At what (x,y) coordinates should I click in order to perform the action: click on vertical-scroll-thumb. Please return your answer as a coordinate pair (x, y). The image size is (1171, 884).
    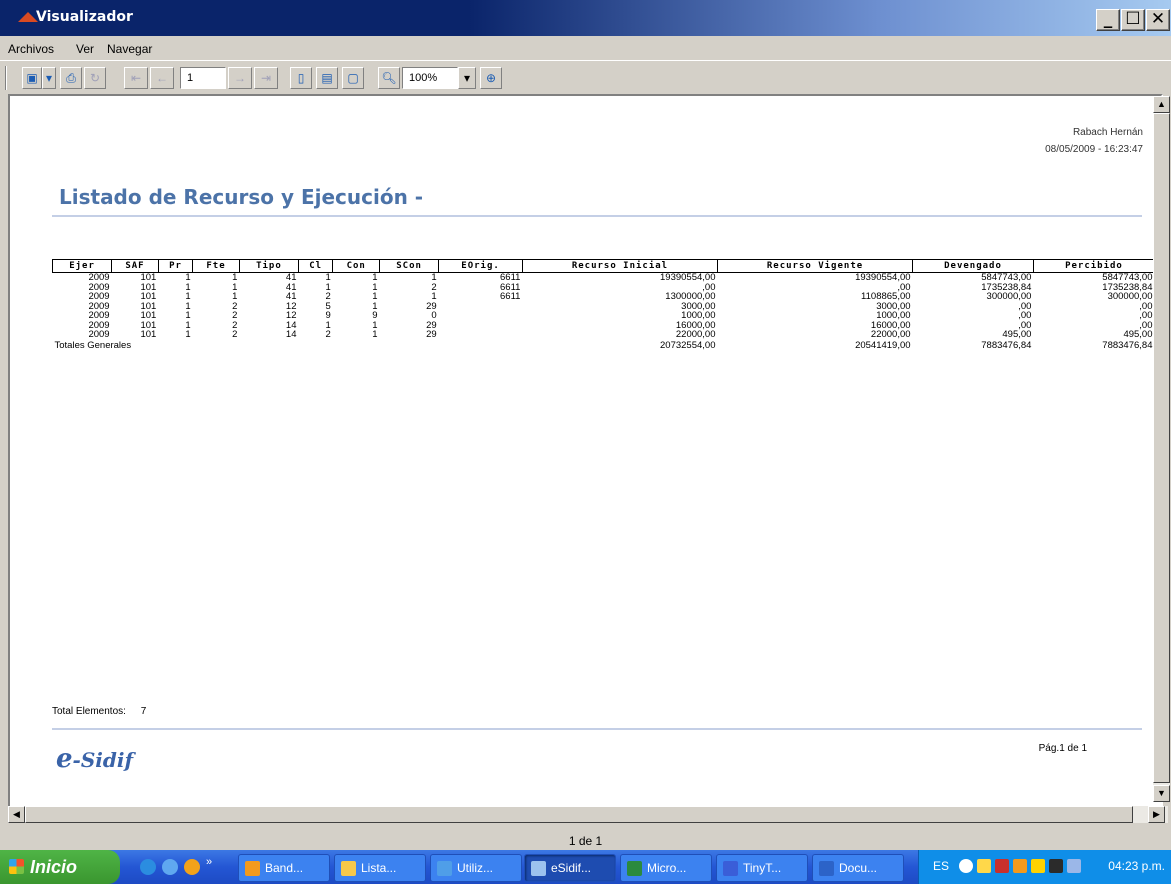
    Looking at the image, I should click on (1161, 448).